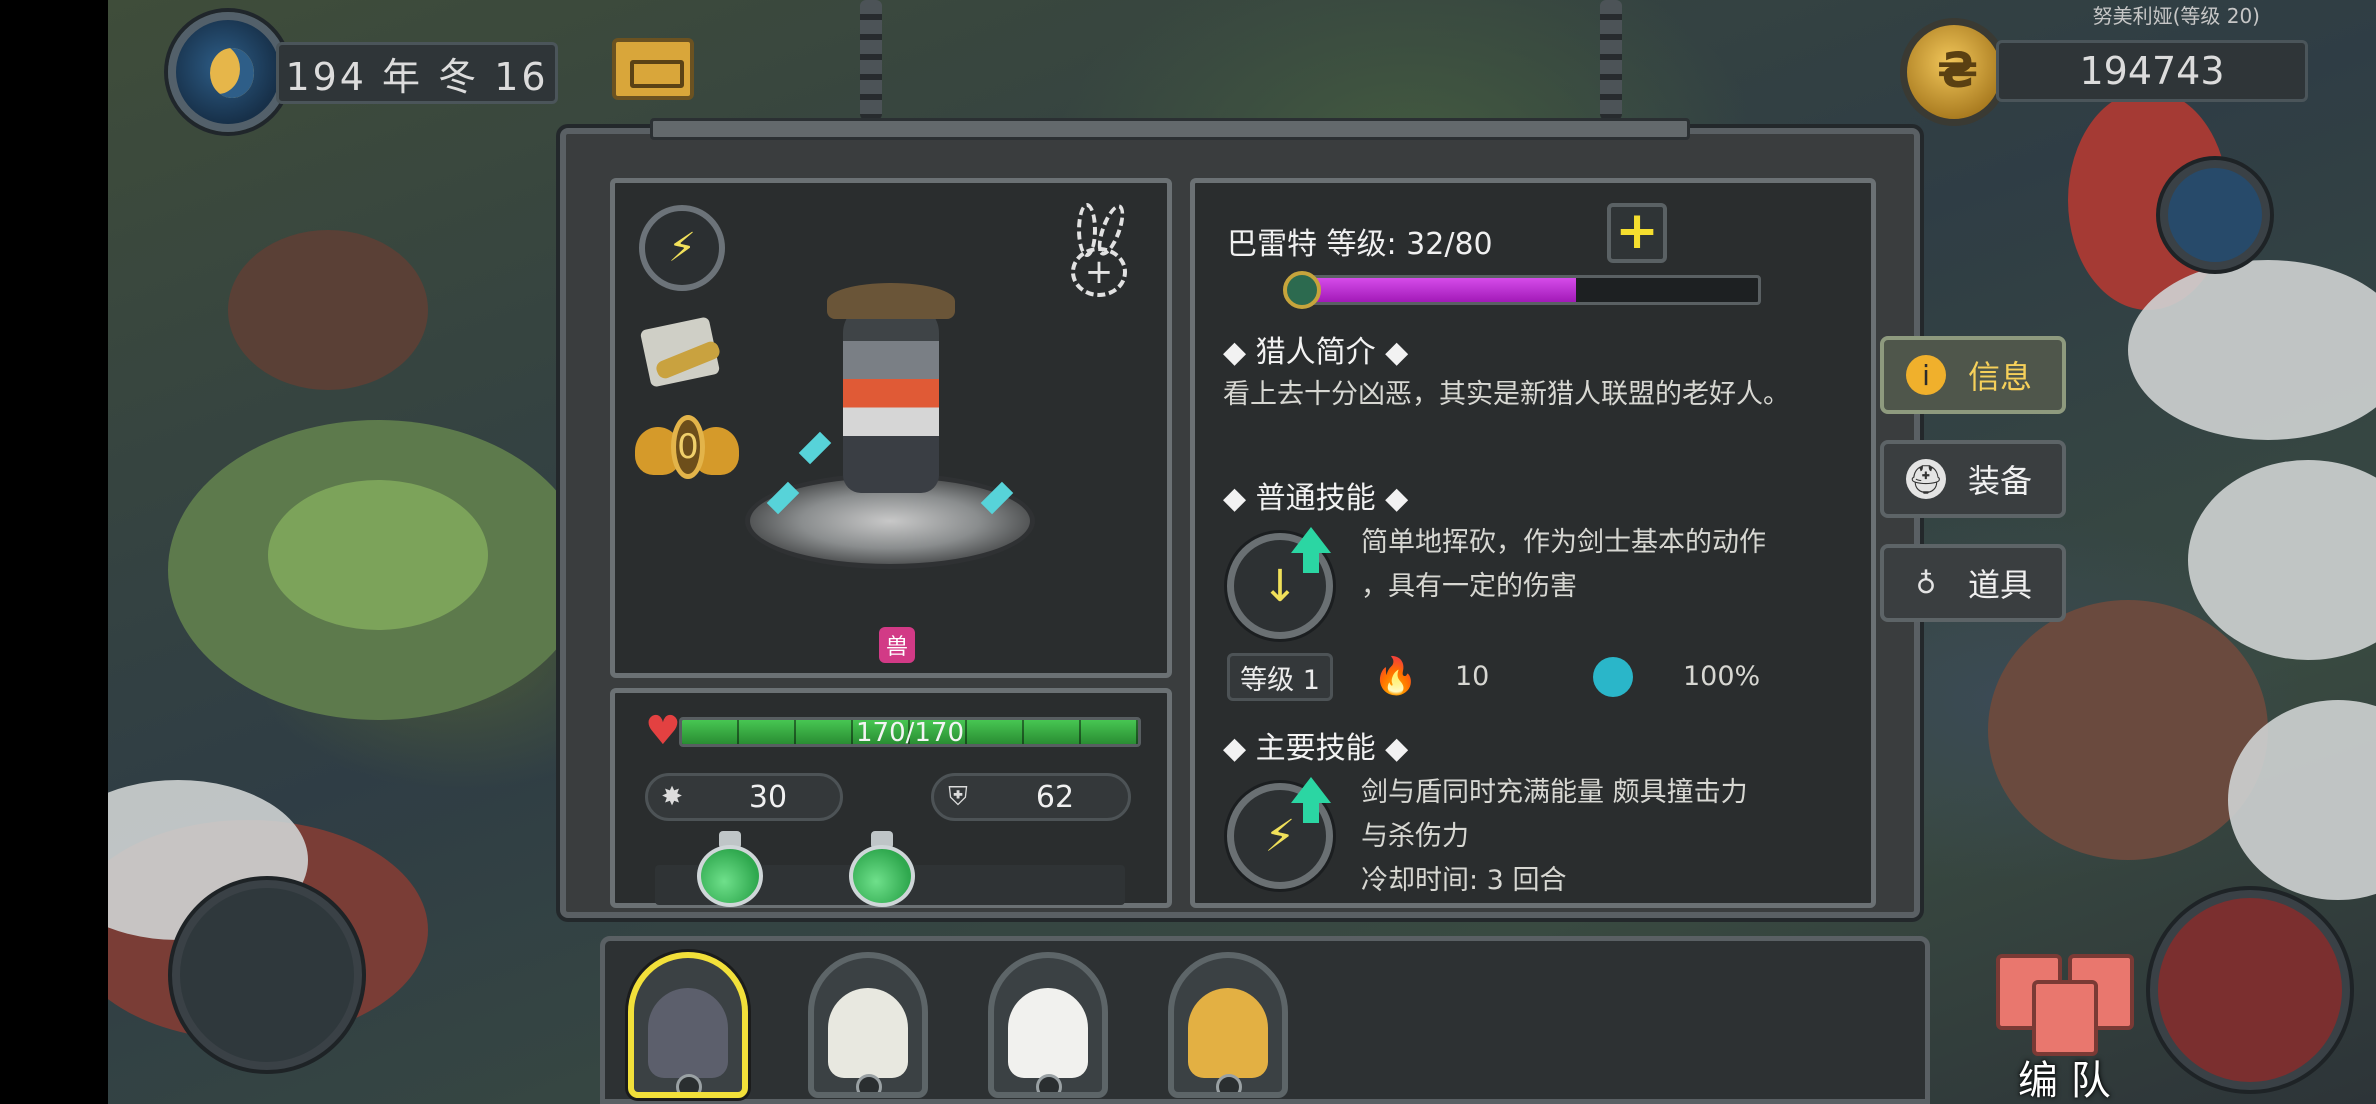 The height and width of the screenshot is (1104, 2376). What do you see at coordinates (744, 797) in the screenshot?
I see `attack-stat: ✸ 30` at bounding box center [744, 797].